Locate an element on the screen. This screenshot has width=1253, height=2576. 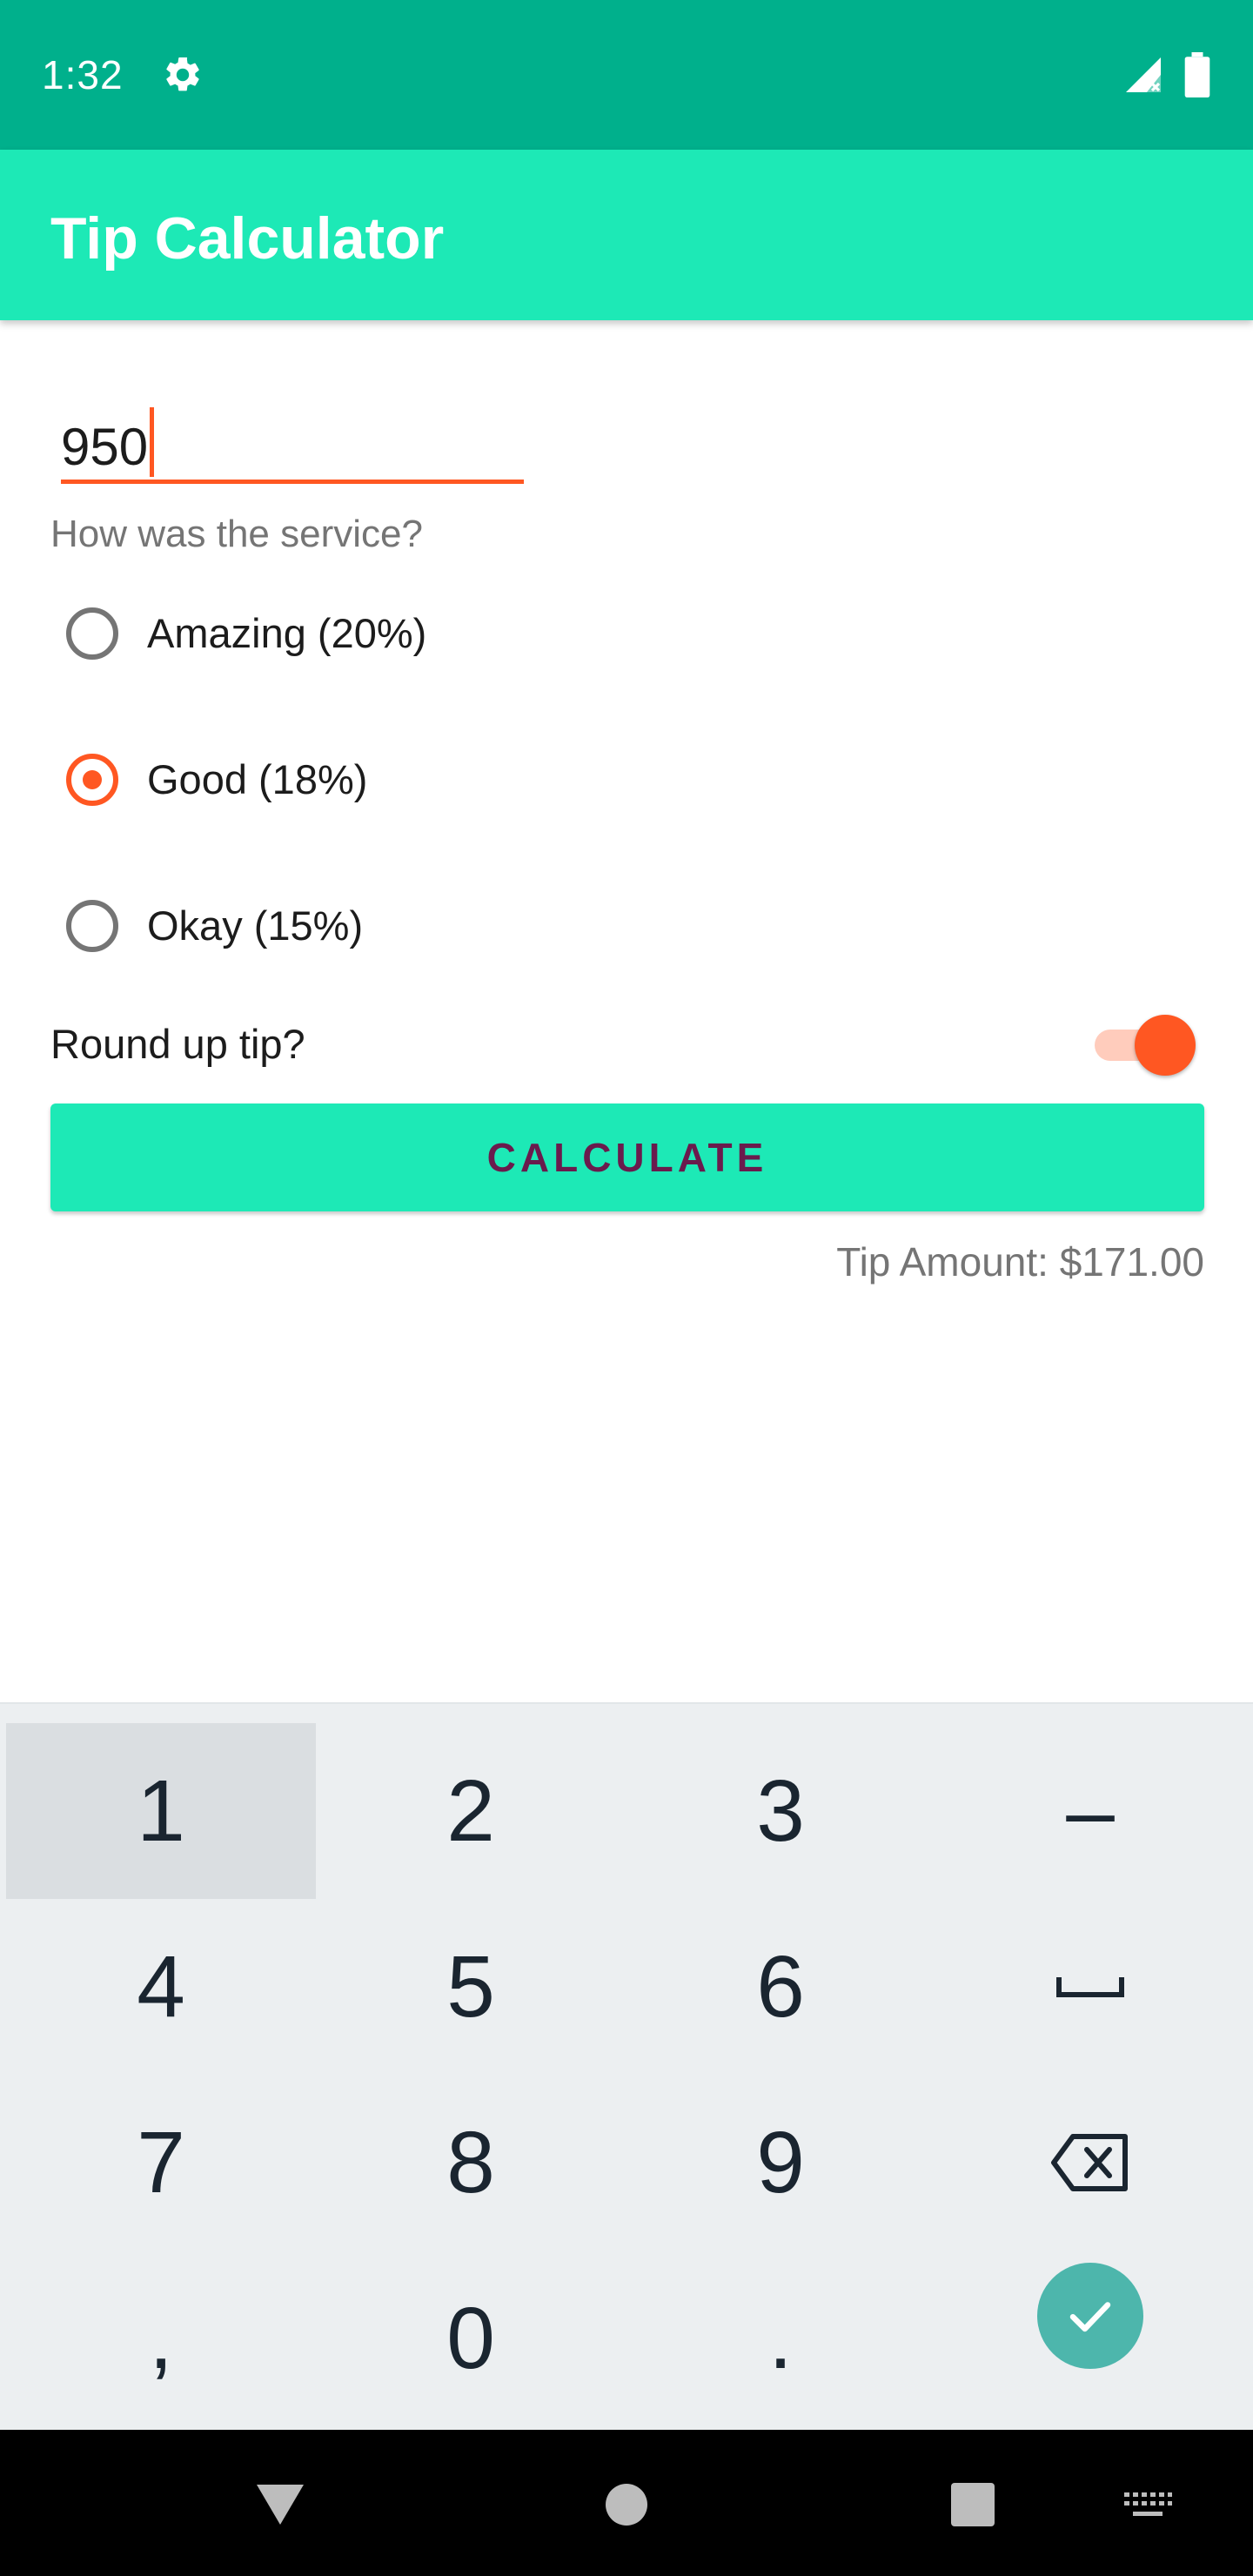
key-3: 3 is located at coordinates (780, 1811).